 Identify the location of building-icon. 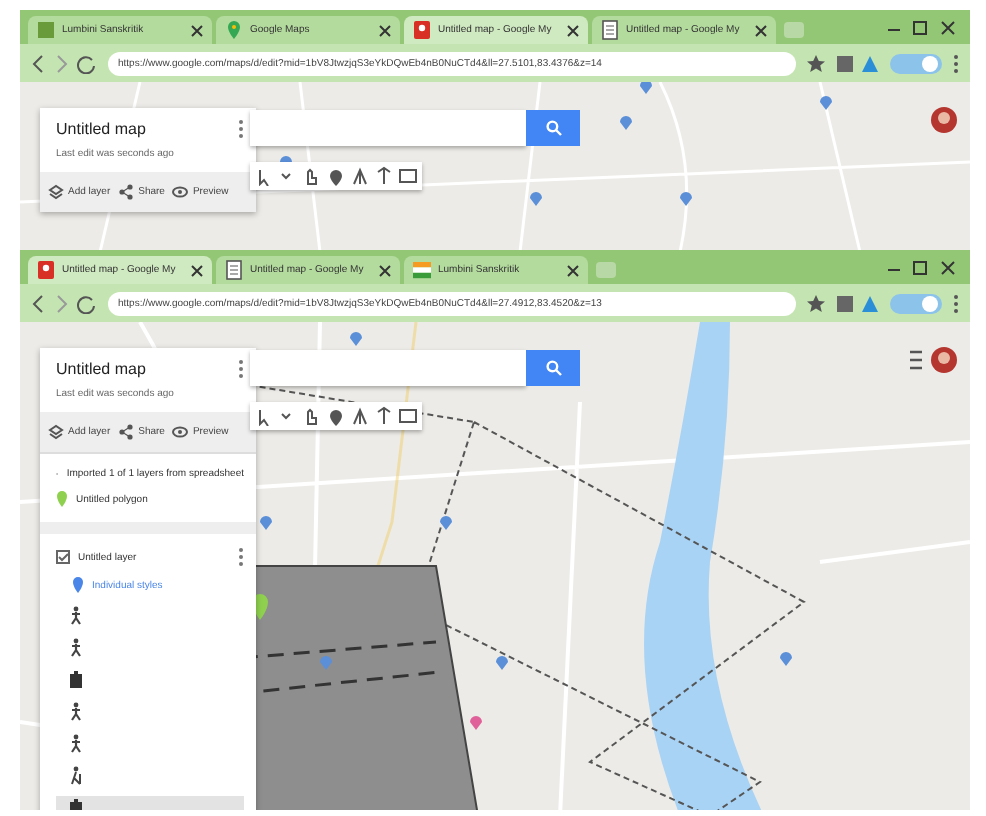
(76, 679).